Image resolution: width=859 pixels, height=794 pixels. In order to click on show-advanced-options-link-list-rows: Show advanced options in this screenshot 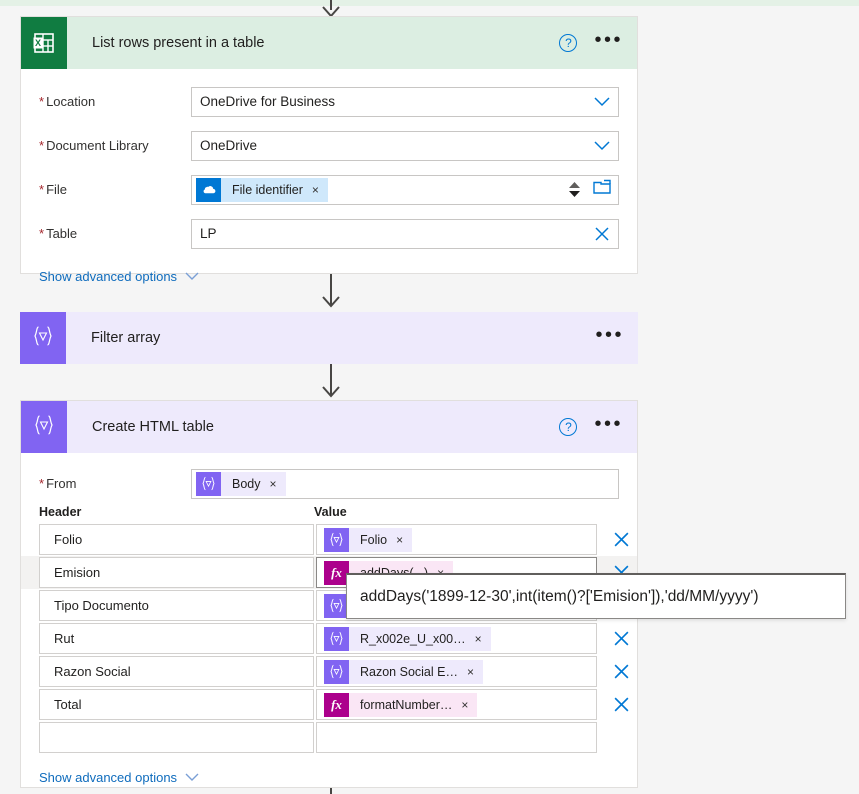, I will do `click(119, 276)`.